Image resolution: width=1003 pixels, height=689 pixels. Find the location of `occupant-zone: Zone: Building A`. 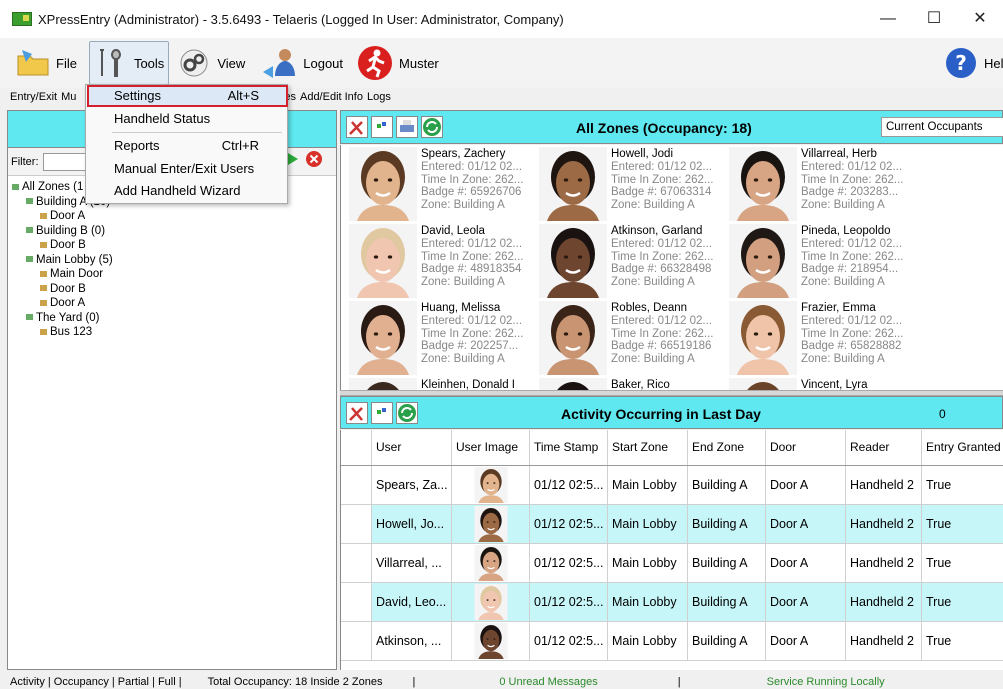

occupant-zone: Zone: Building A is located at coordinates (463, 205).